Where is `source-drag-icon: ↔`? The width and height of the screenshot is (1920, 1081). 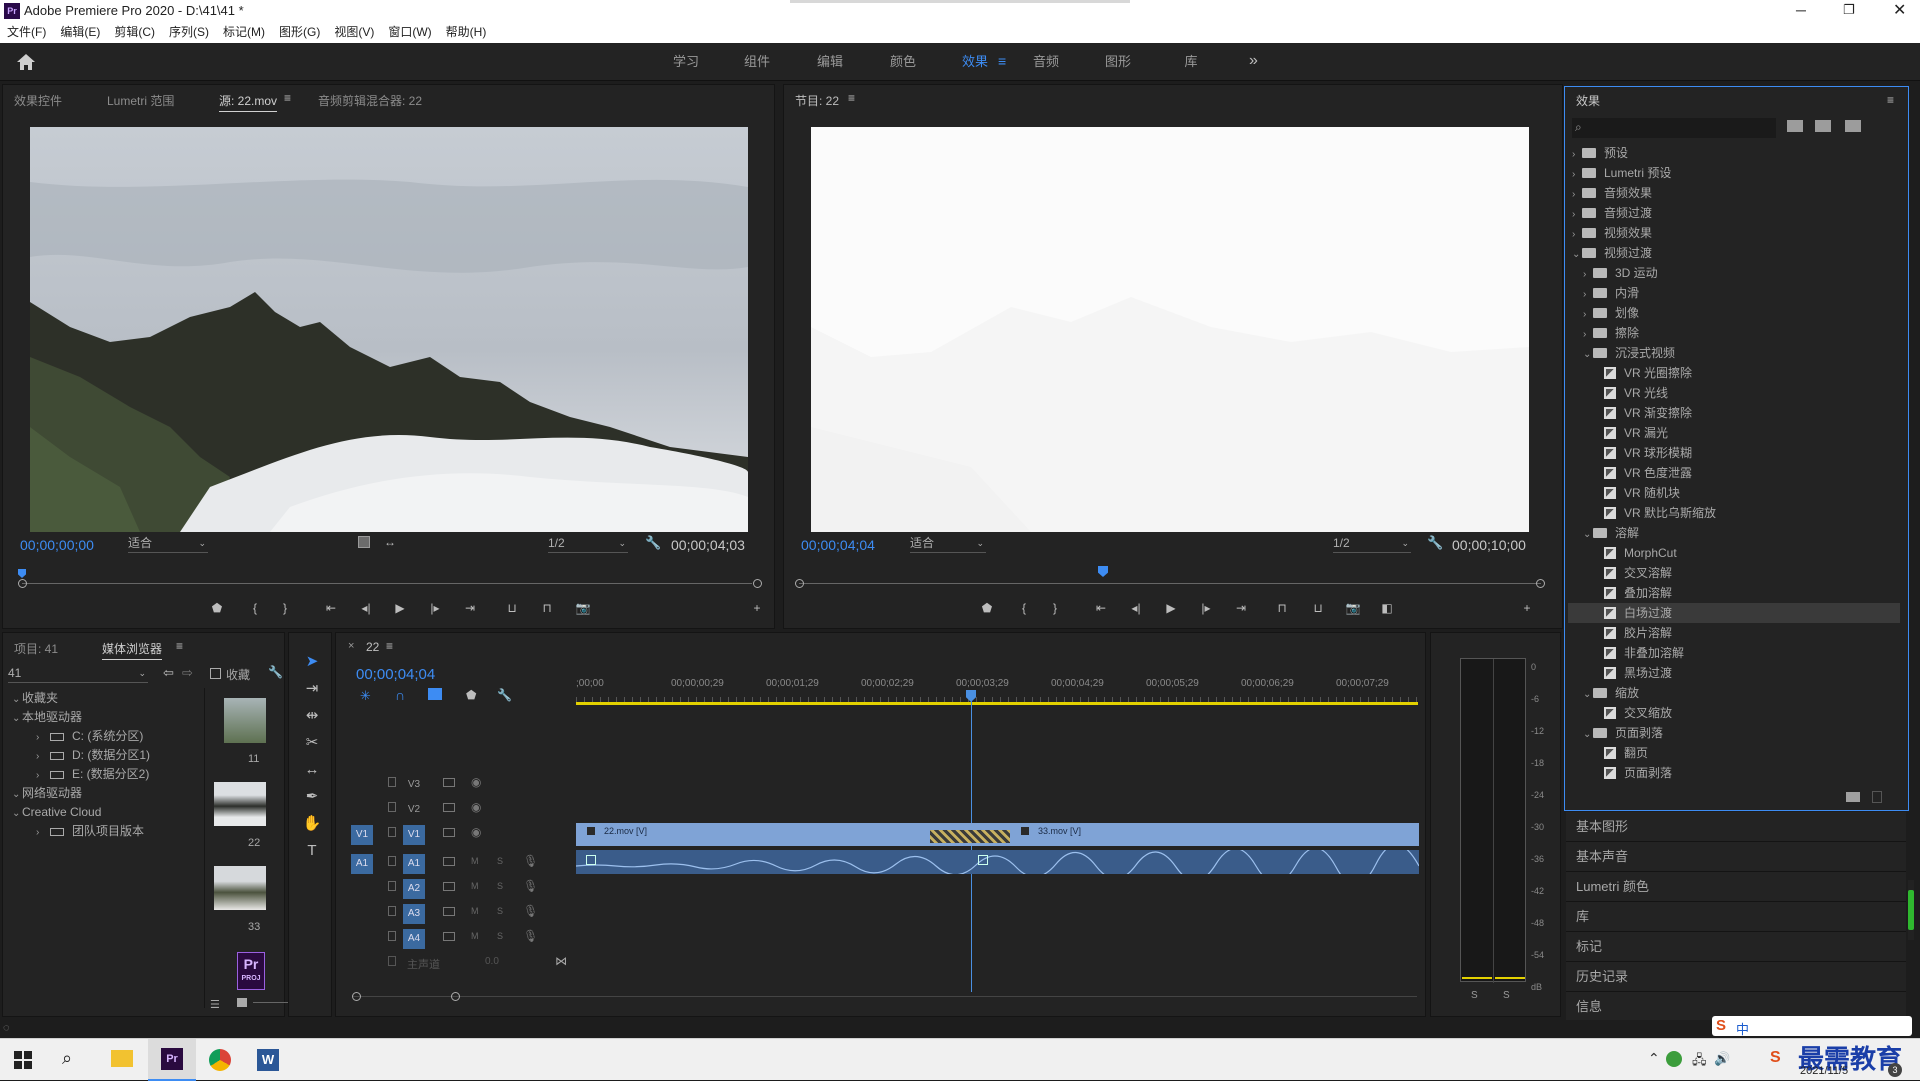
source-drag-icon: ↔ is located at coordinates (390, 542).